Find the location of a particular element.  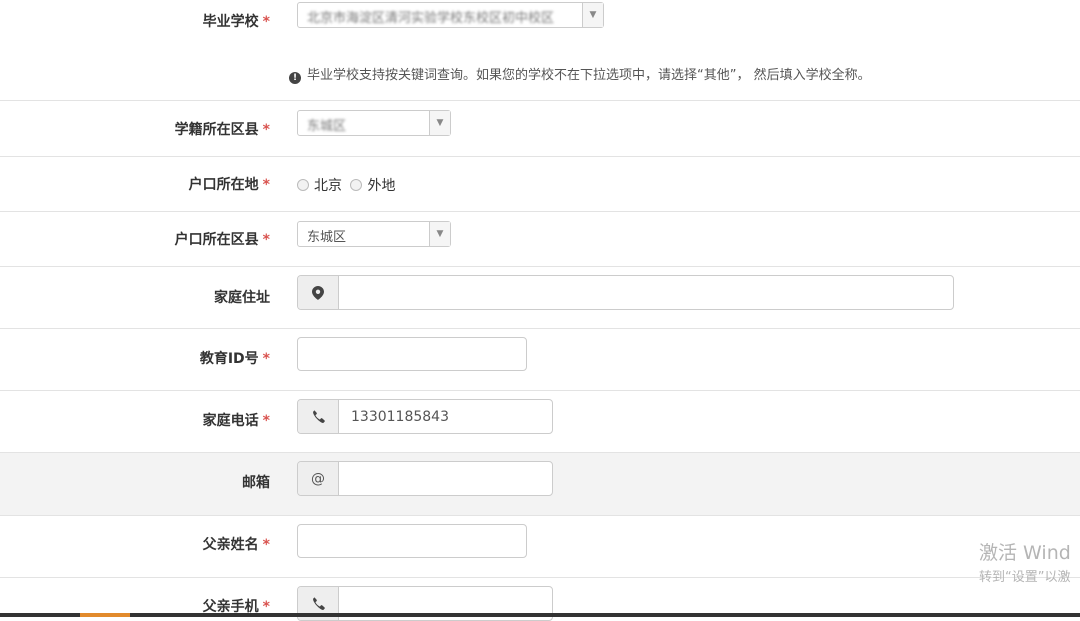

row-email: 邮箱 @ is located at coordinates (540, 484).